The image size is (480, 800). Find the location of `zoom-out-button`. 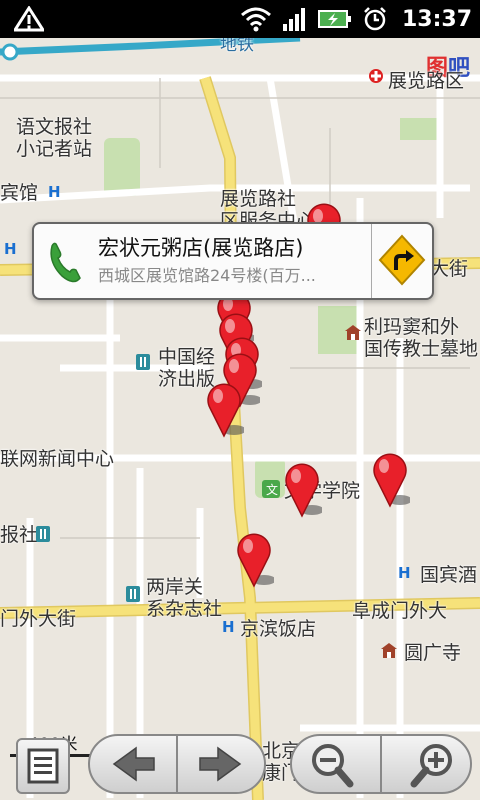

zoom-out-button is located at coordinates (336, 764).